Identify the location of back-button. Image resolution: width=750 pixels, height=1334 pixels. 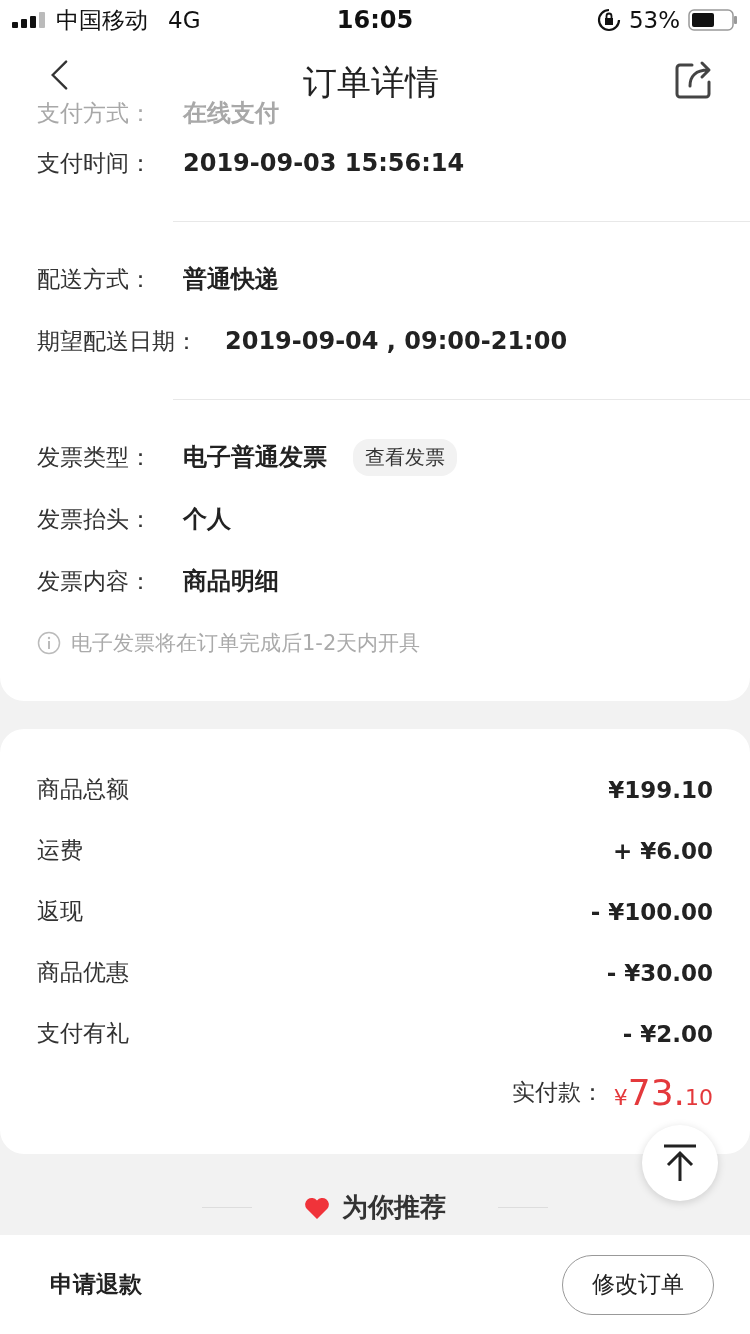
(59, 75).